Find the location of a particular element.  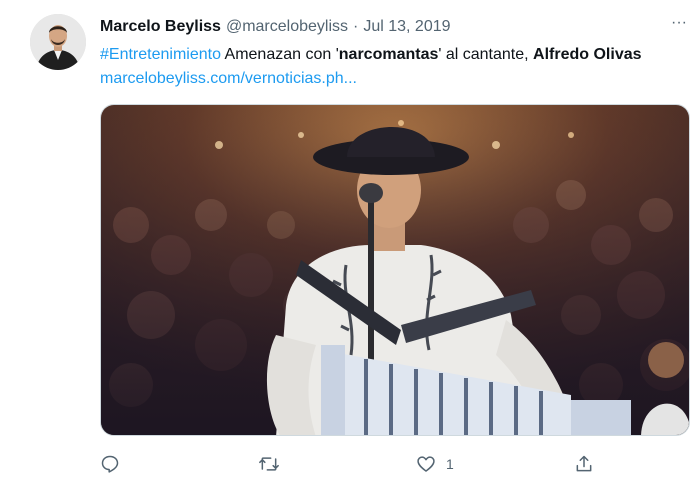

tweet-text-bold1: narcomantas is located at coordinates (388, 54).